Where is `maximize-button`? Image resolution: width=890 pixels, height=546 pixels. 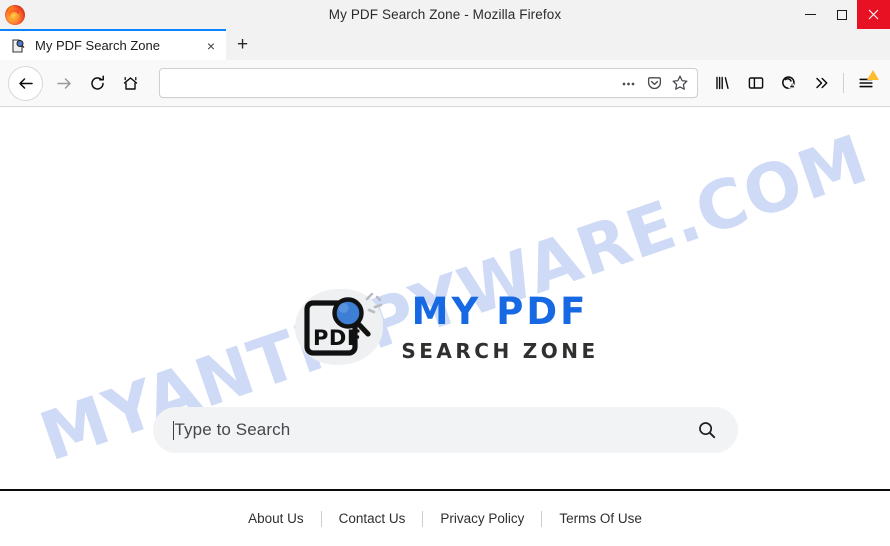
maximize-button is located at coordinates (841, 14).